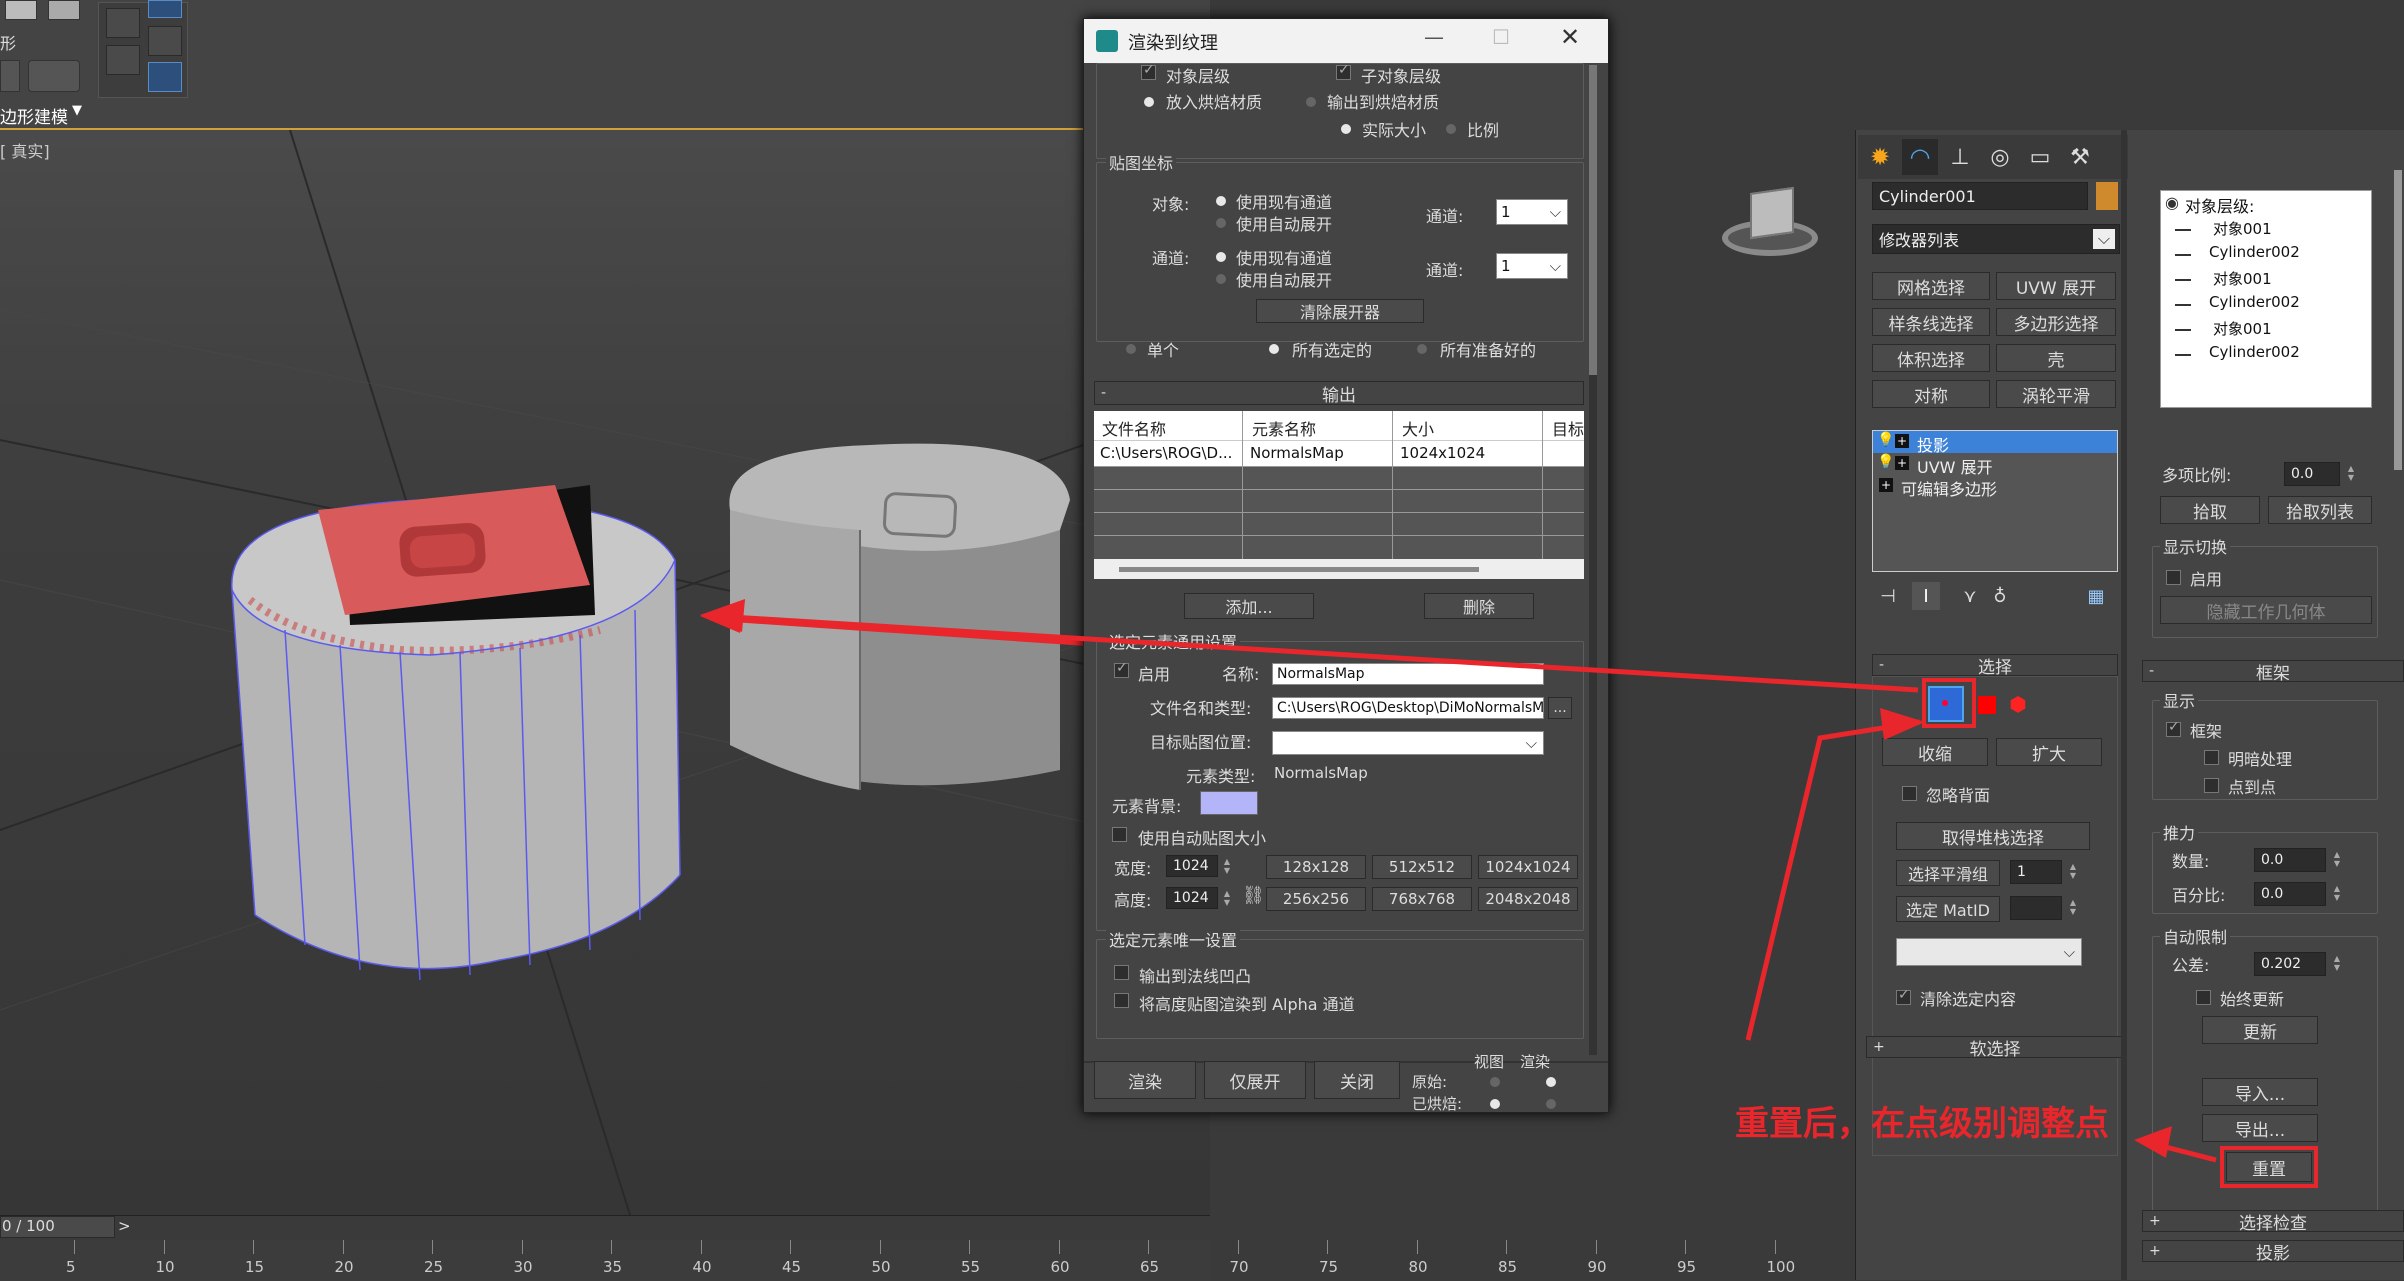 This screenshot has height=1281, width=2404. I want to click on dialog-titlebar: 渲染到纹理 — ☐ ✕, so click(1346, 41).